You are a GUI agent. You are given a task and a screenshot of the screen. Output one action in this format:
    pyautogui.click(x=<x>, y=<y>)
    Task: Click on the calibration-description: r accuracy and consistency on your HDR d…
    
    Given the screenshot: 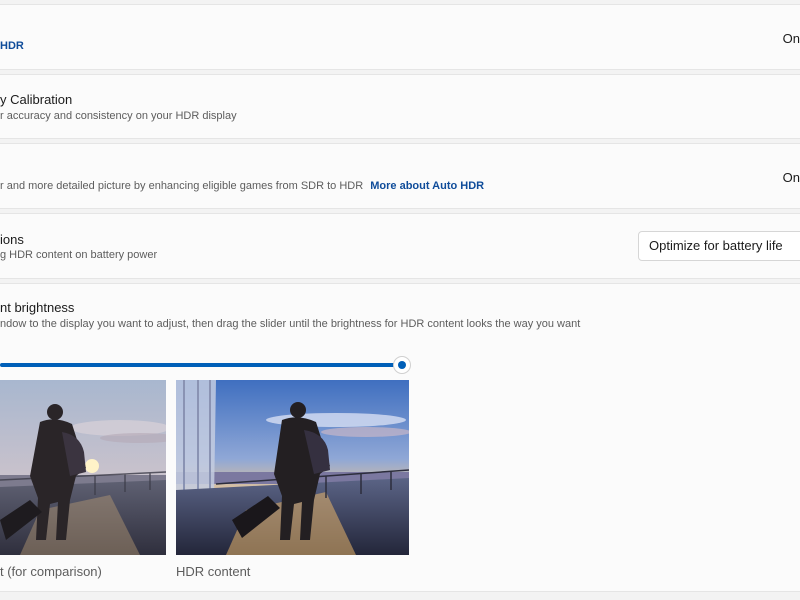 What is the action you would take?
    pyautogui.click(x=118, y=116)
    